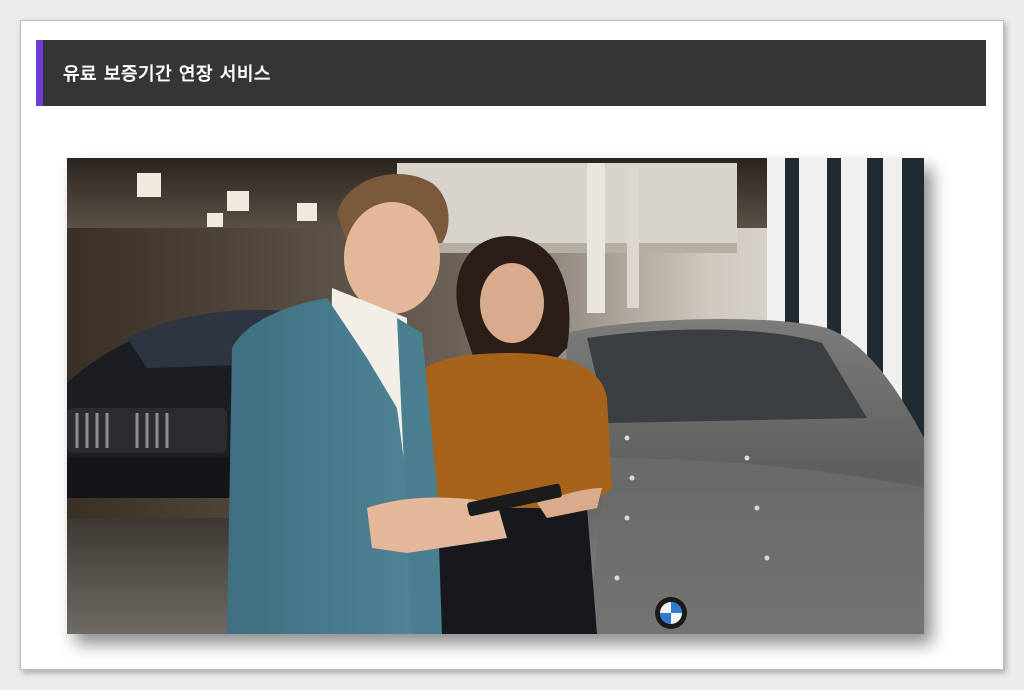 The width and height of the screenshot is (1024, 690). Describe the element at coordinates (167, 74) in the screenshot. I see `section-title: 유료 보증기간 연장 서비스` at that location.